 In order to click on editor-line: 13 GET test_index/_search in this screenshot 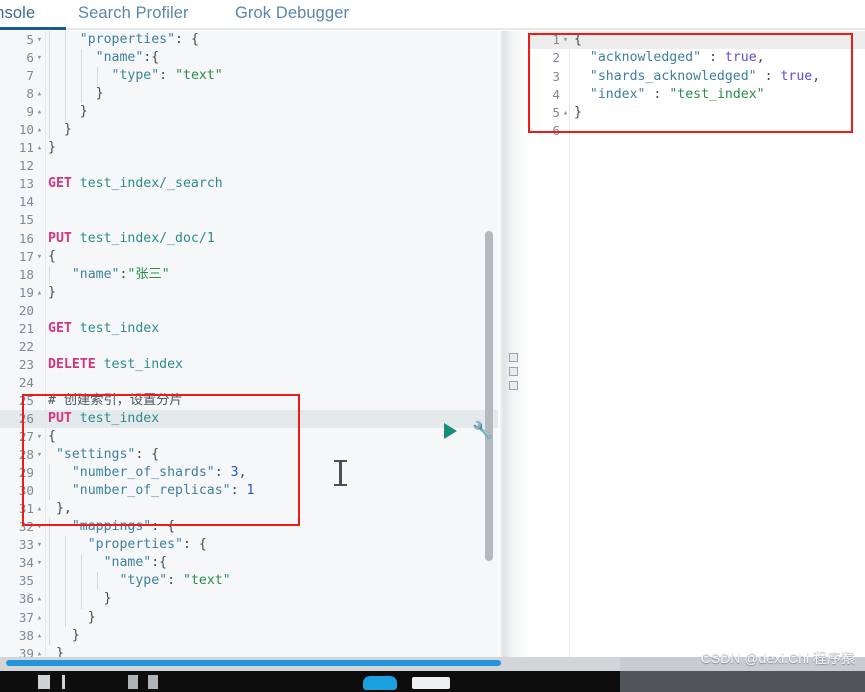, I will do `click(249, 184)`.